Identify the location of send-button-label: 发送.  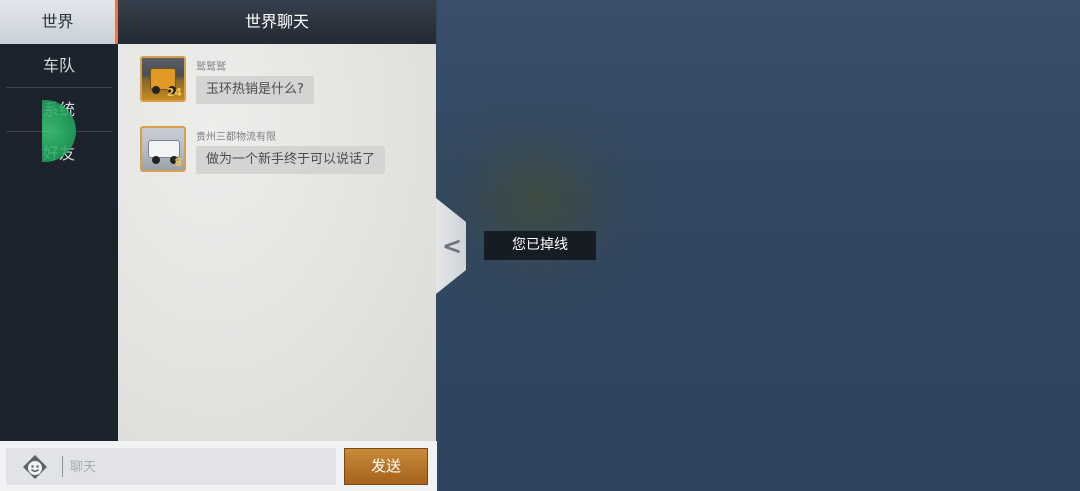
(385, 466).